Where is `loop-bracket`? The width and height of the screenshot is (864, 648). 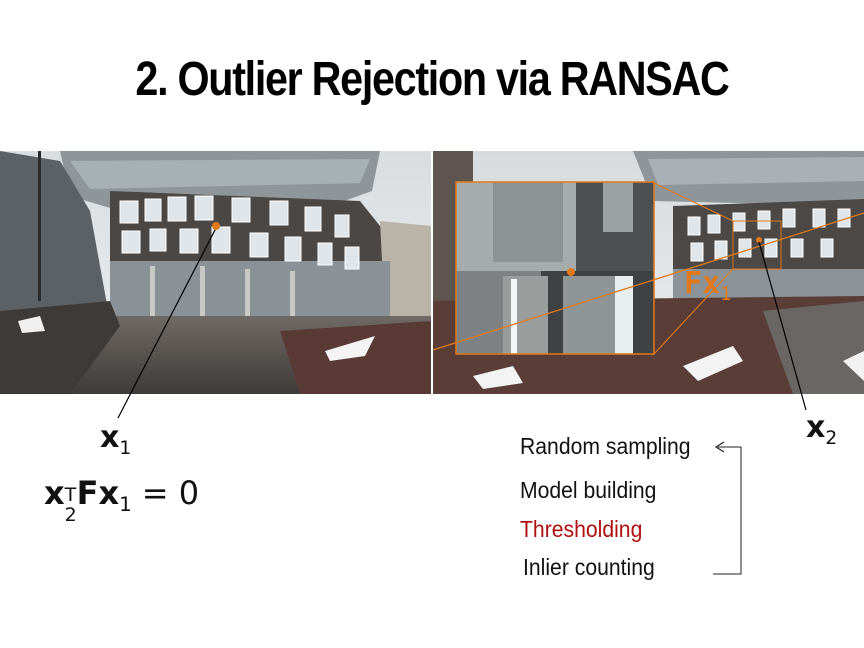
loop-bracket is located at coordinates (727, 510).